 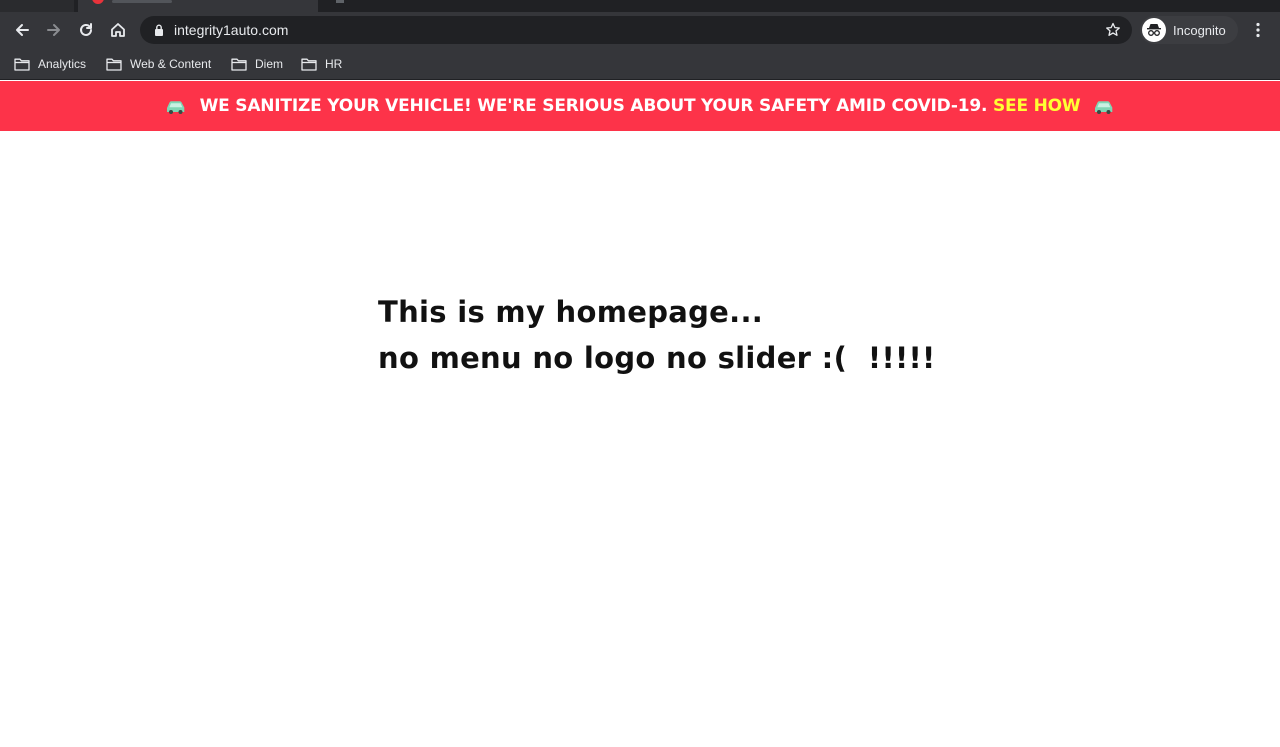 I want to click on arrow-left-icon, so click(x=22, y=30).